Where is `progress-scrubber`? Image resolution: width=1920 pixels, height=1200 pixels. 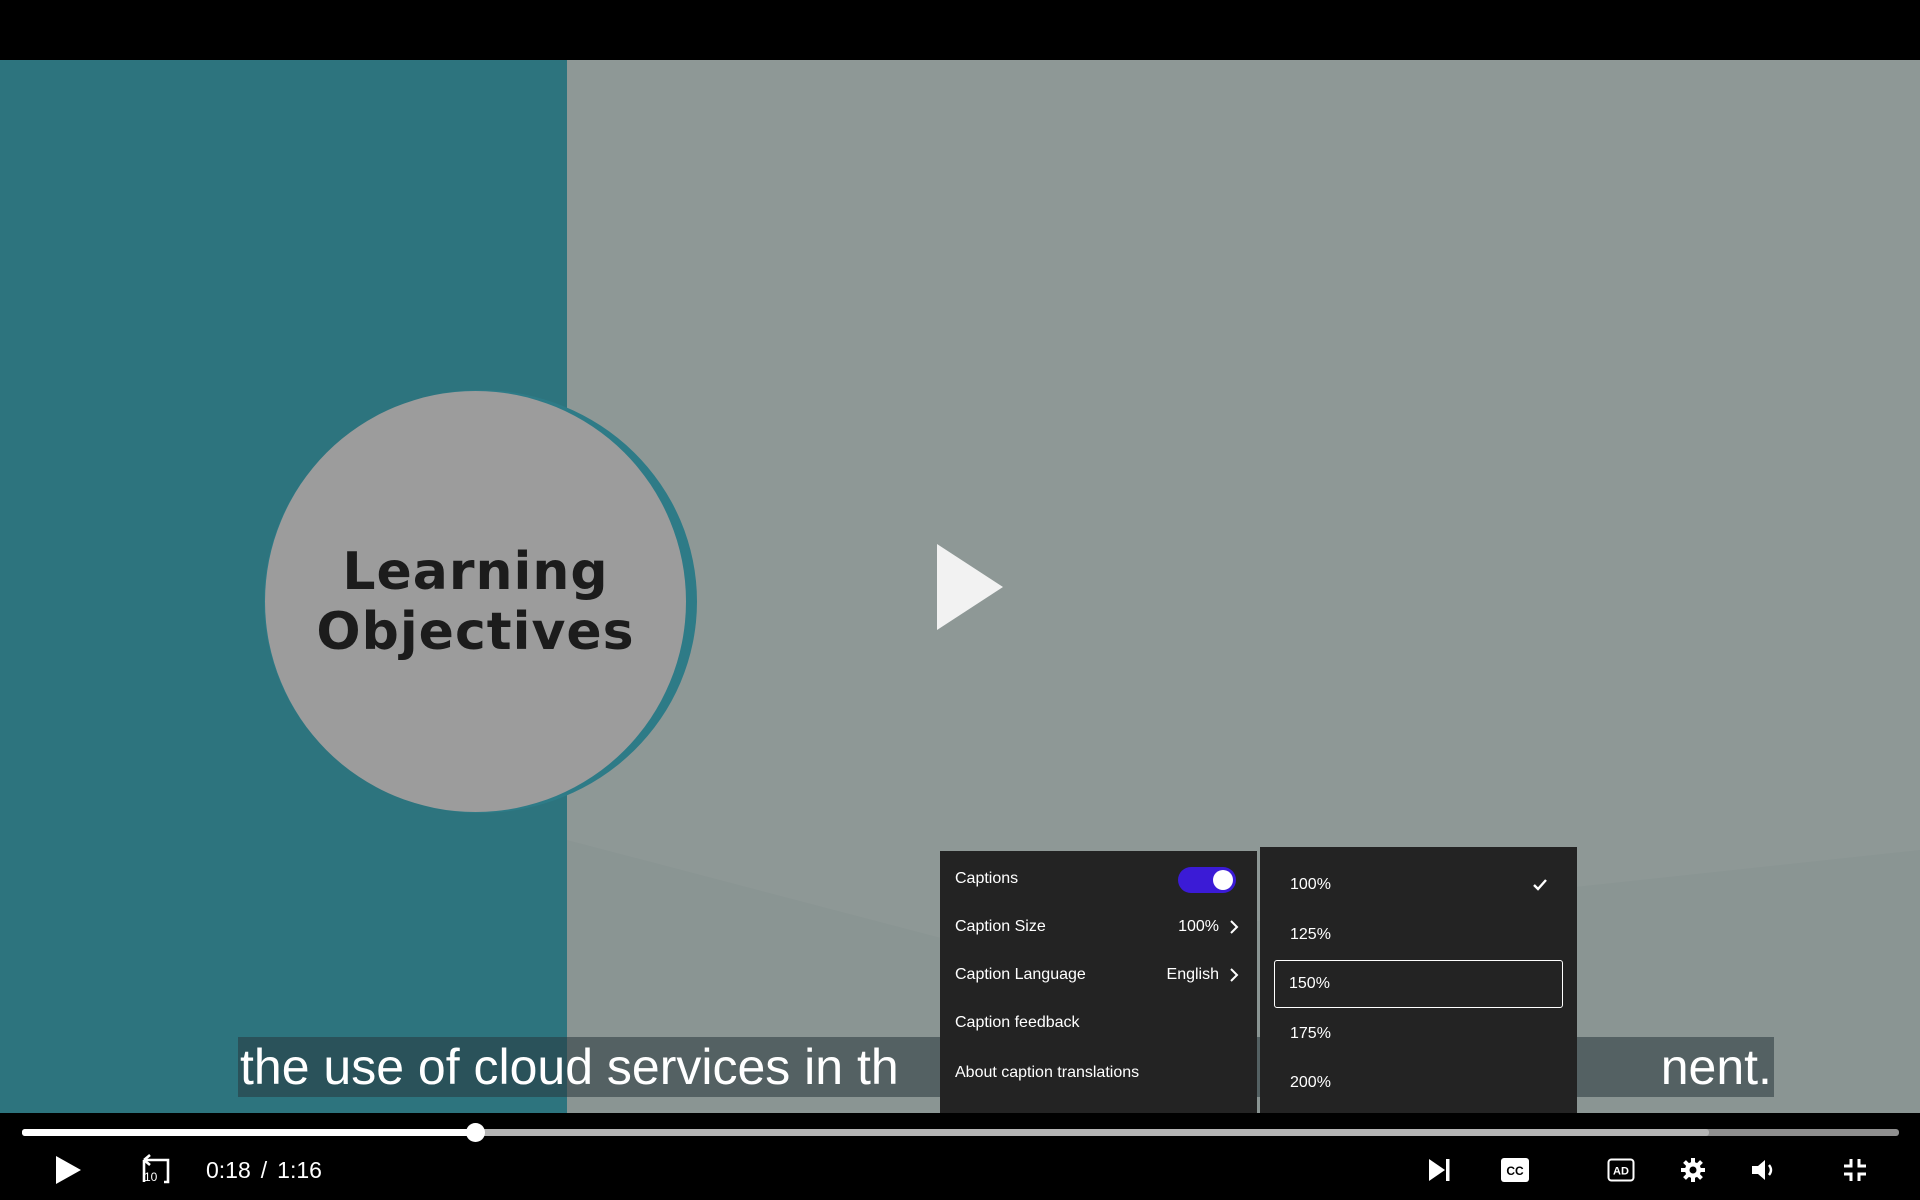
progress-scrubber is located at coordinates (475, 1132).